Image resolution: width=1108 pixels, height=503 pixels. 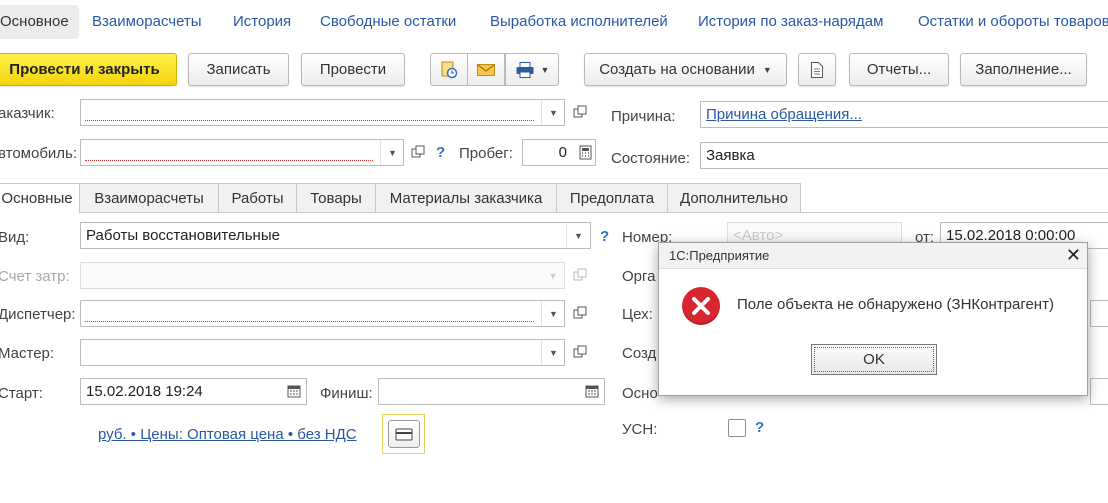 I want to click on payment-card-button, so click(x=403, y=434).